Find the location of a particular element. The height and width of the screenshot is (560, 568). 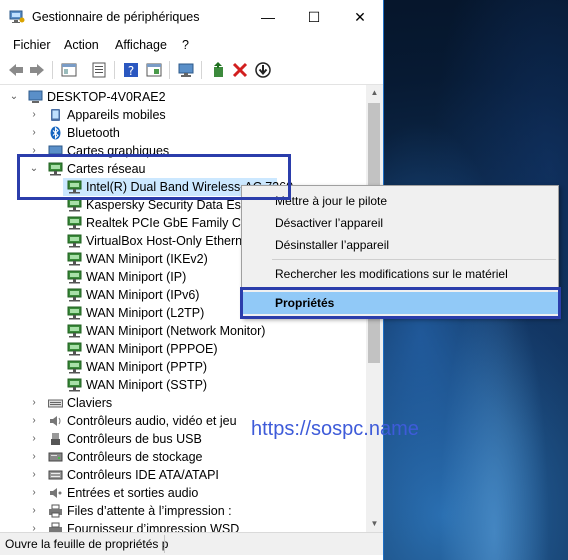

context-disable-device: Désactiver l’appareil is located at coordinates (400, 223).